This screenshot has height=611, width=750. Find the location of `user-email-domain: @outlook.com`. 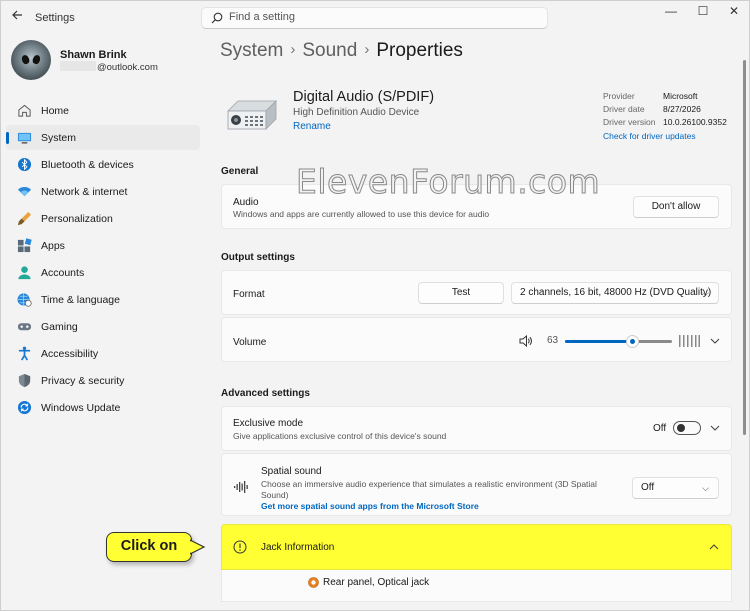

user-email-domain: @outlook.com is located at coordinates (127, 67).